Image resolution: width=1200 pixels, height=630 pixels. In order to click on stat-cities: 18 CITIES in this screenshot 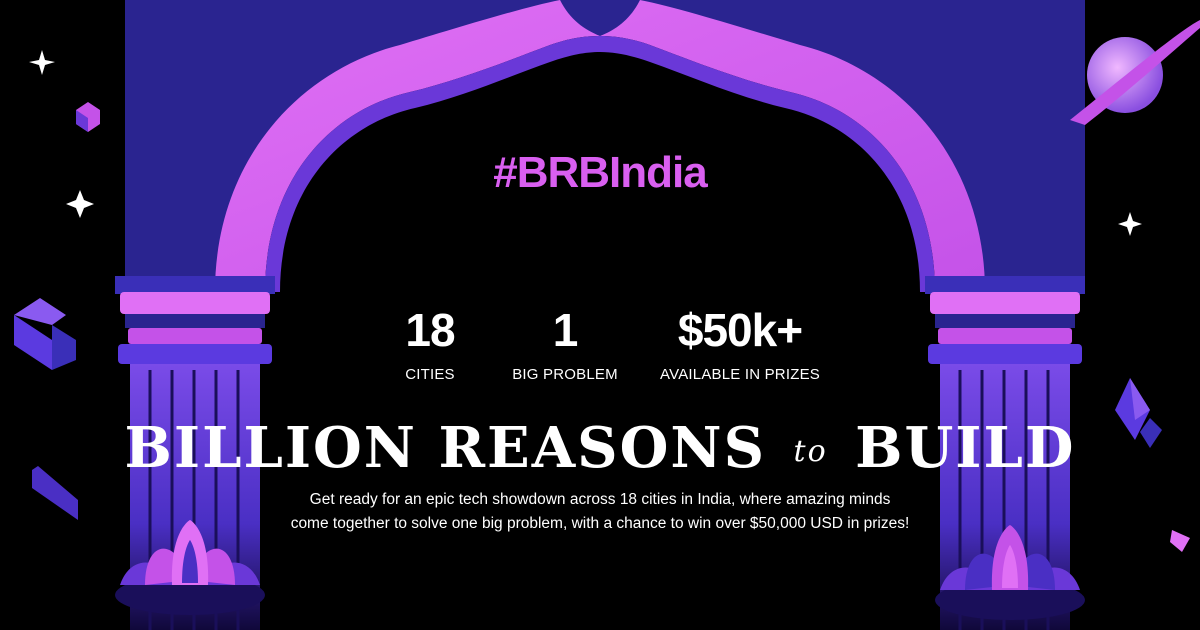, I will do `click(430, 341)`.